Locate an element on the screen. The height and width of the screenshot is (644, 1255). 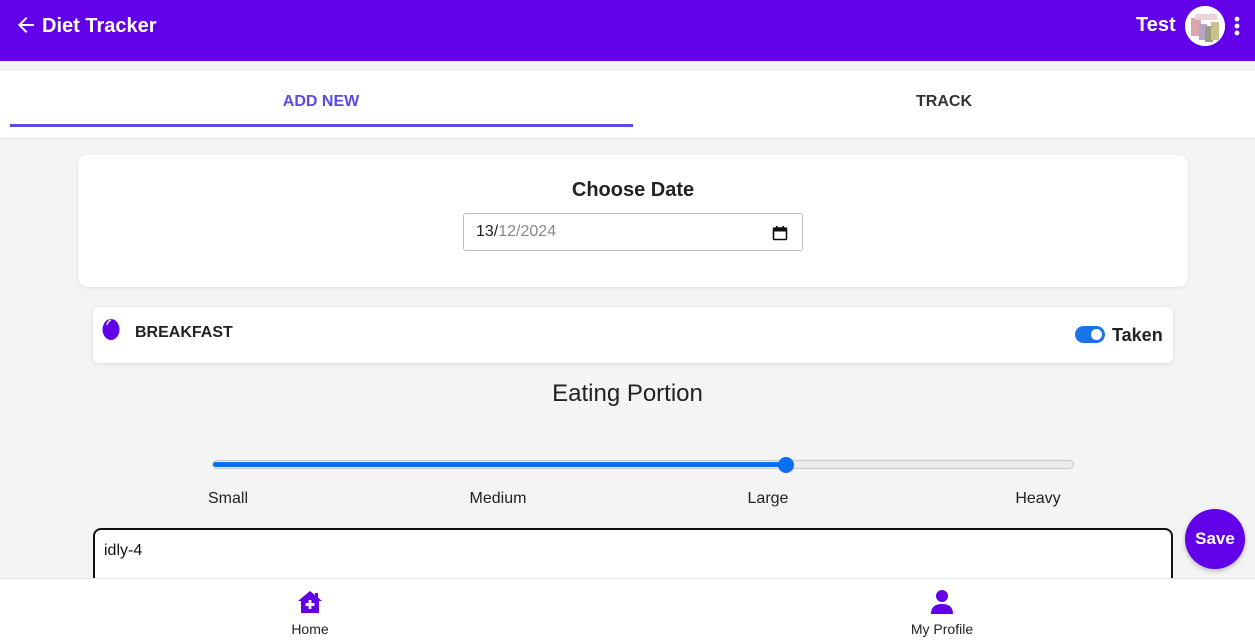
portion-heading: Eating Portion is located at coordinates (627, 393).